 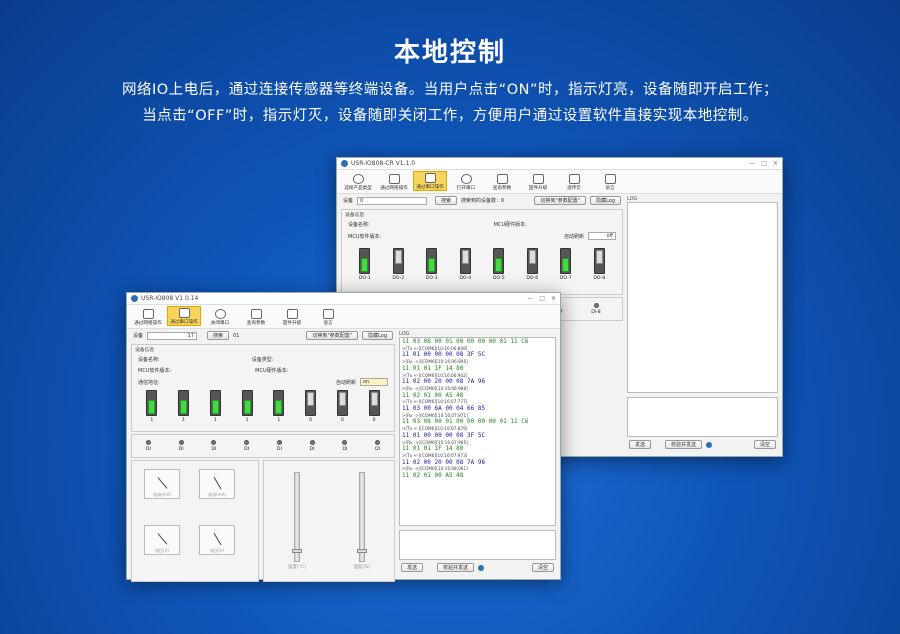 I want to click on relay-6: DO-6, so click(x=532, y=264).